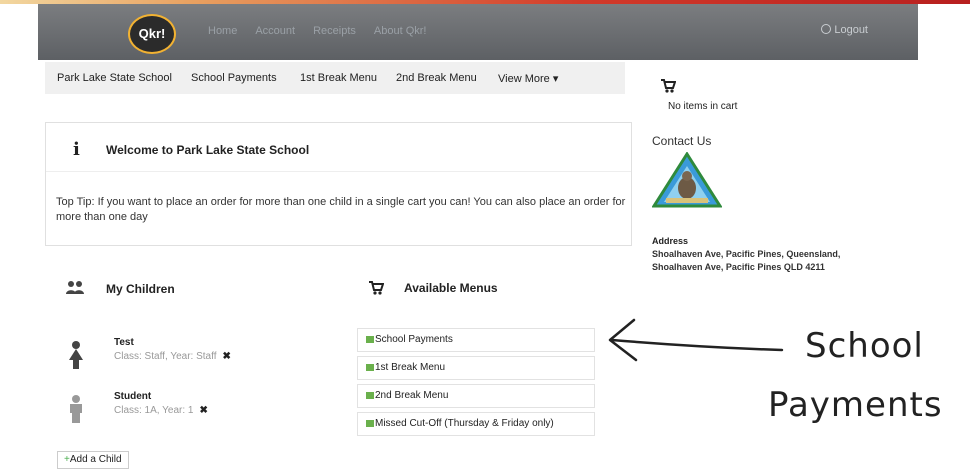 Image resolution: width=970 pixels, height=469 pixels. I want to click on cart-button, so click(668, 88).